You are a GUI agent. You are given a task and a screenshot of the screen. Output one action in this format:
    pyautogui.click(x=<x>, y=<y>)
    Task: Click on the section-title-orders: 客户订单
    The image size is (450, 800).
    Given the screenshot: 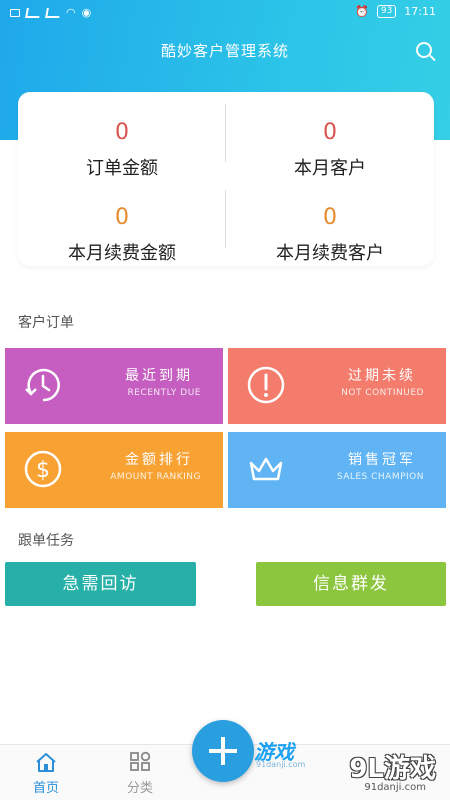 What is the action you would take?
    pyautogui.click(x=46, y=323)
    